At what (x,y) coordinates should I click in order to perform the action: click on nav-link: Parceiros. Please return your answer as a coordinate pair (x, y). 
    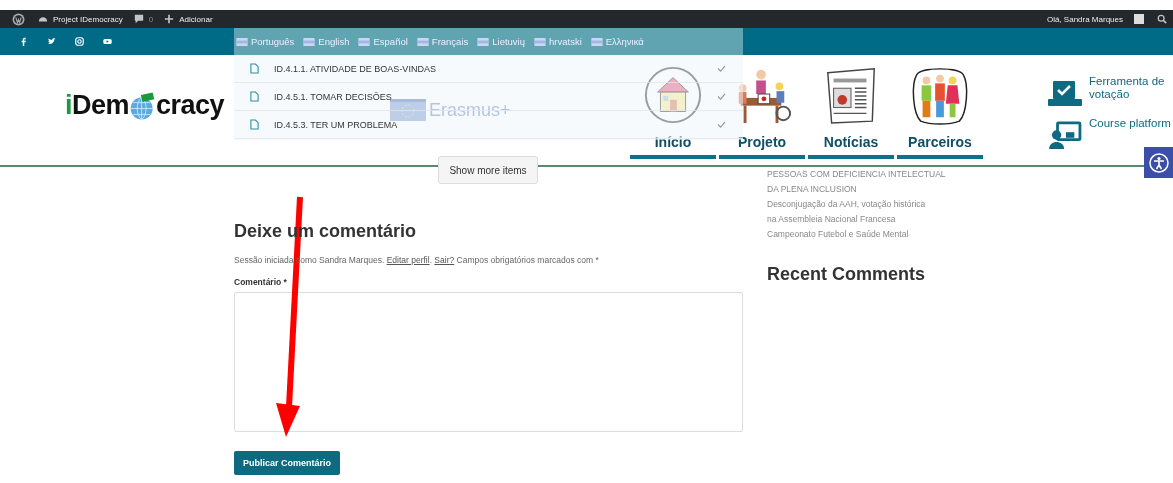
    Looking at the image, I should click on (940, 112).